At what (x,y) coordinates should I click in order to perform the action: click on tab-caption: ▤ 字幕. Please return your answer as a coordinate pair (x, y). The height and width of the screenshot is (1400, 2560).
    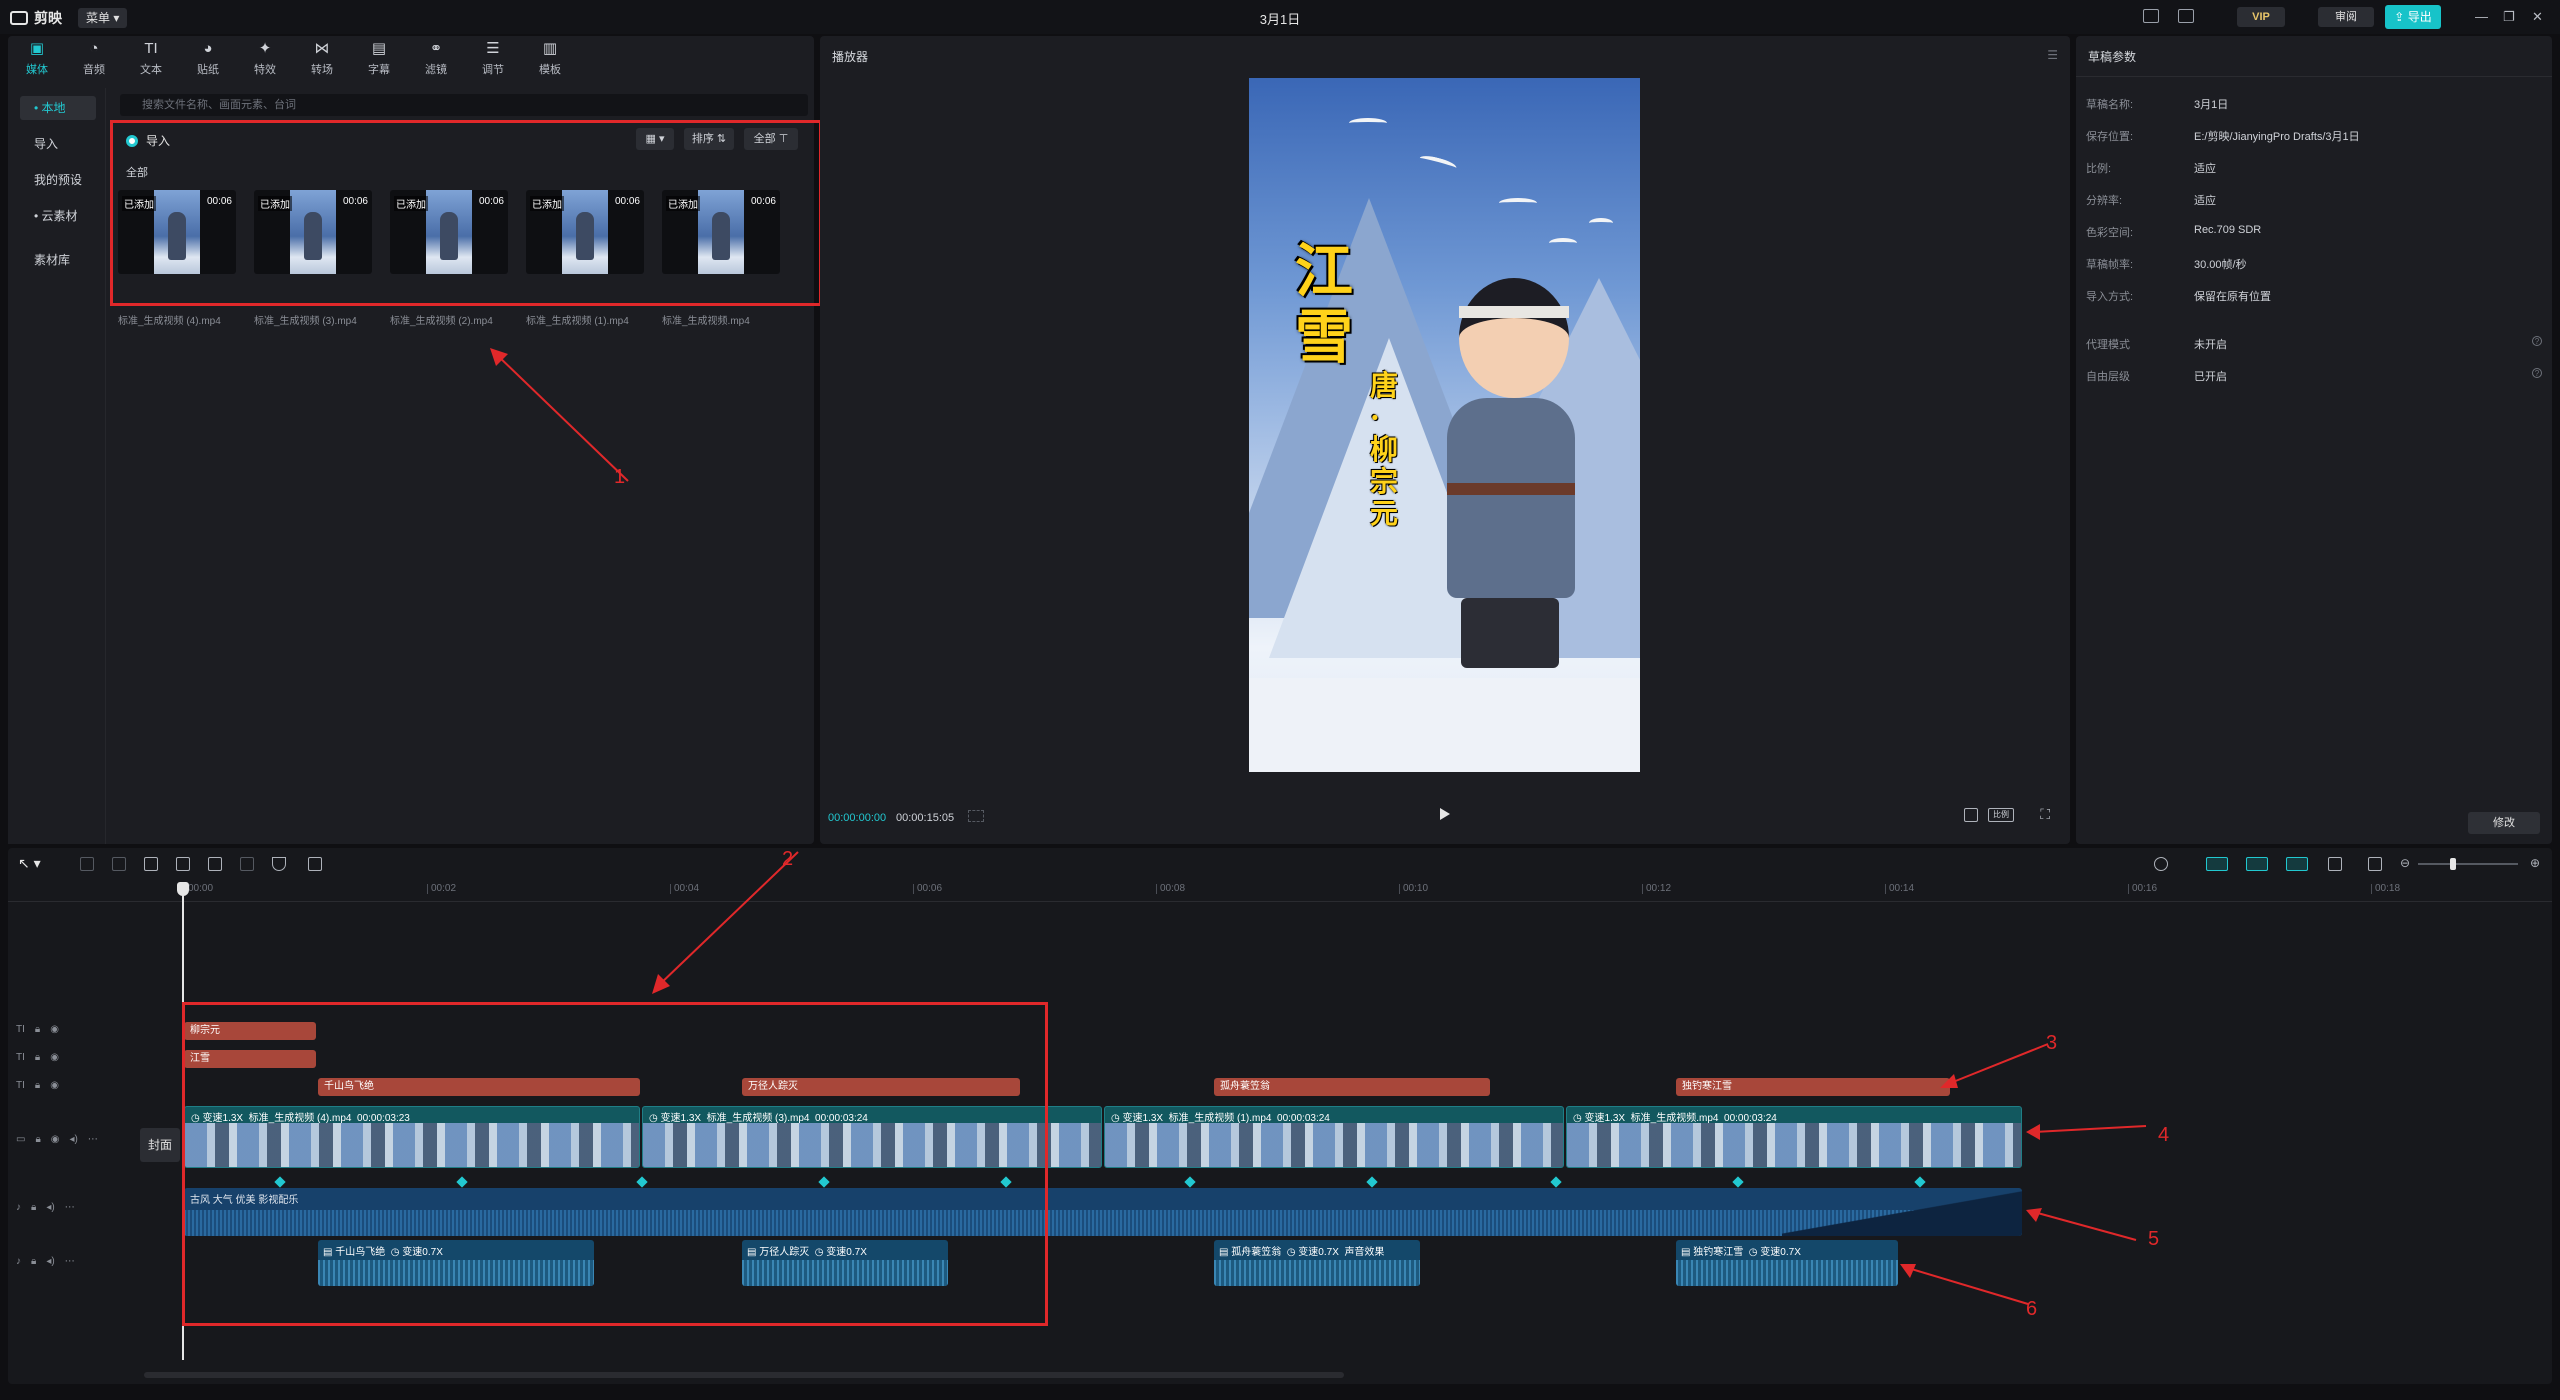
    Looking at the image, I should click on (379, 58).